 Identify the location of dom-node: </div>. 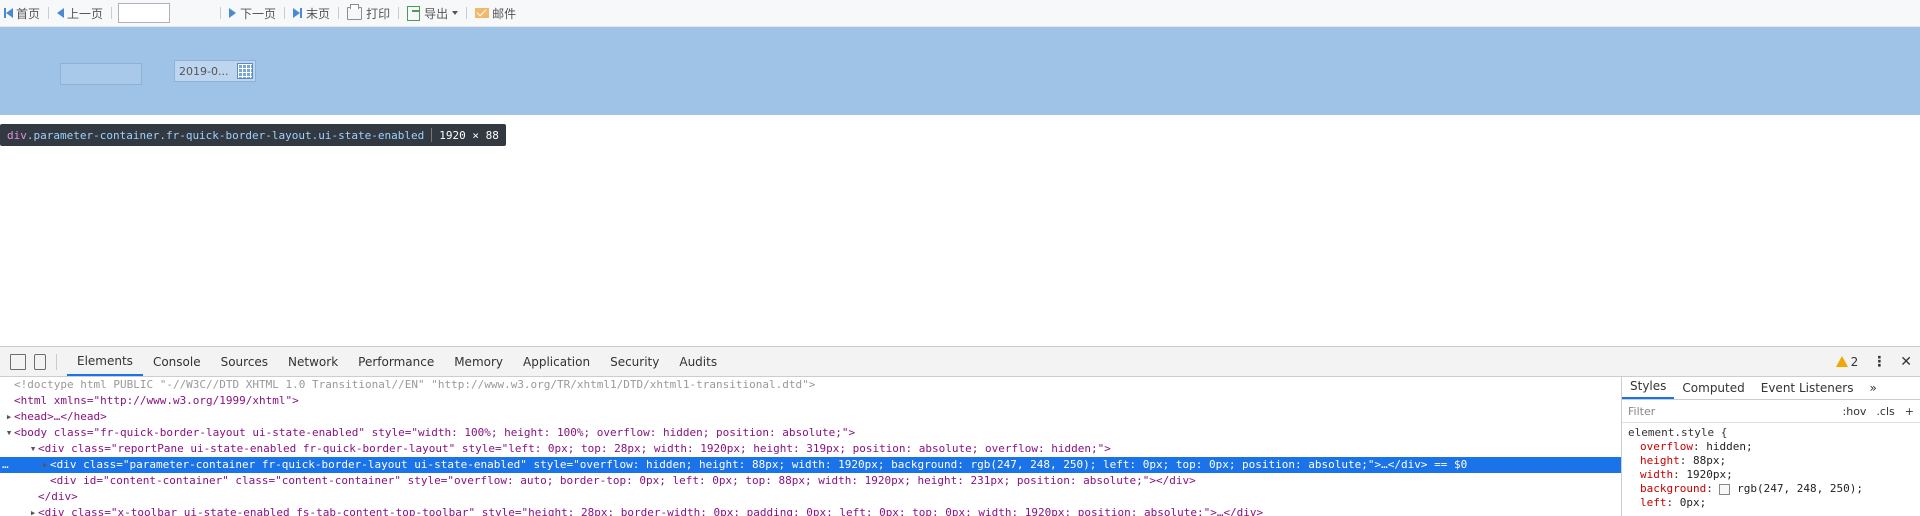
(810, 497).